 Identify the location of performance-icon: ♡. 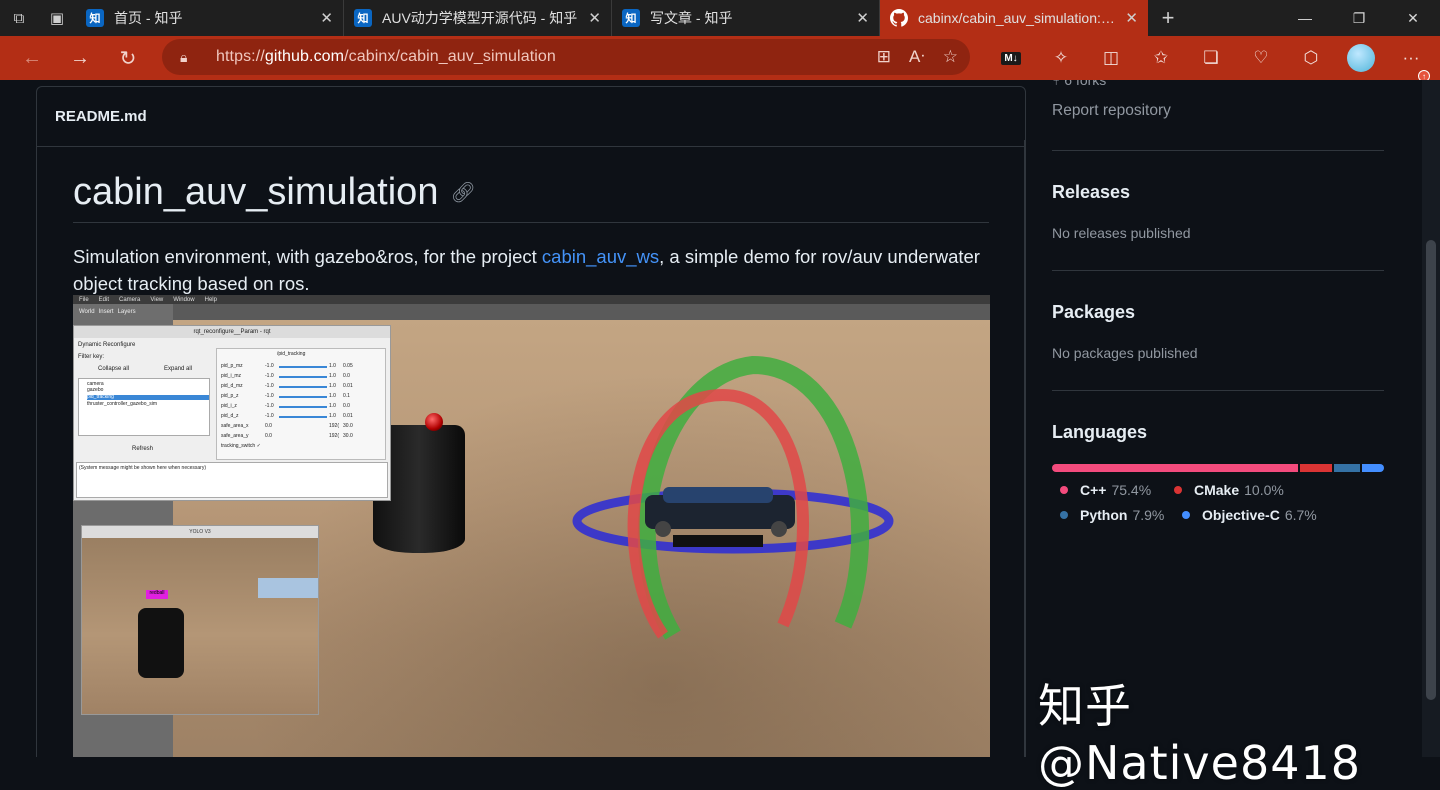
(1261, 58).